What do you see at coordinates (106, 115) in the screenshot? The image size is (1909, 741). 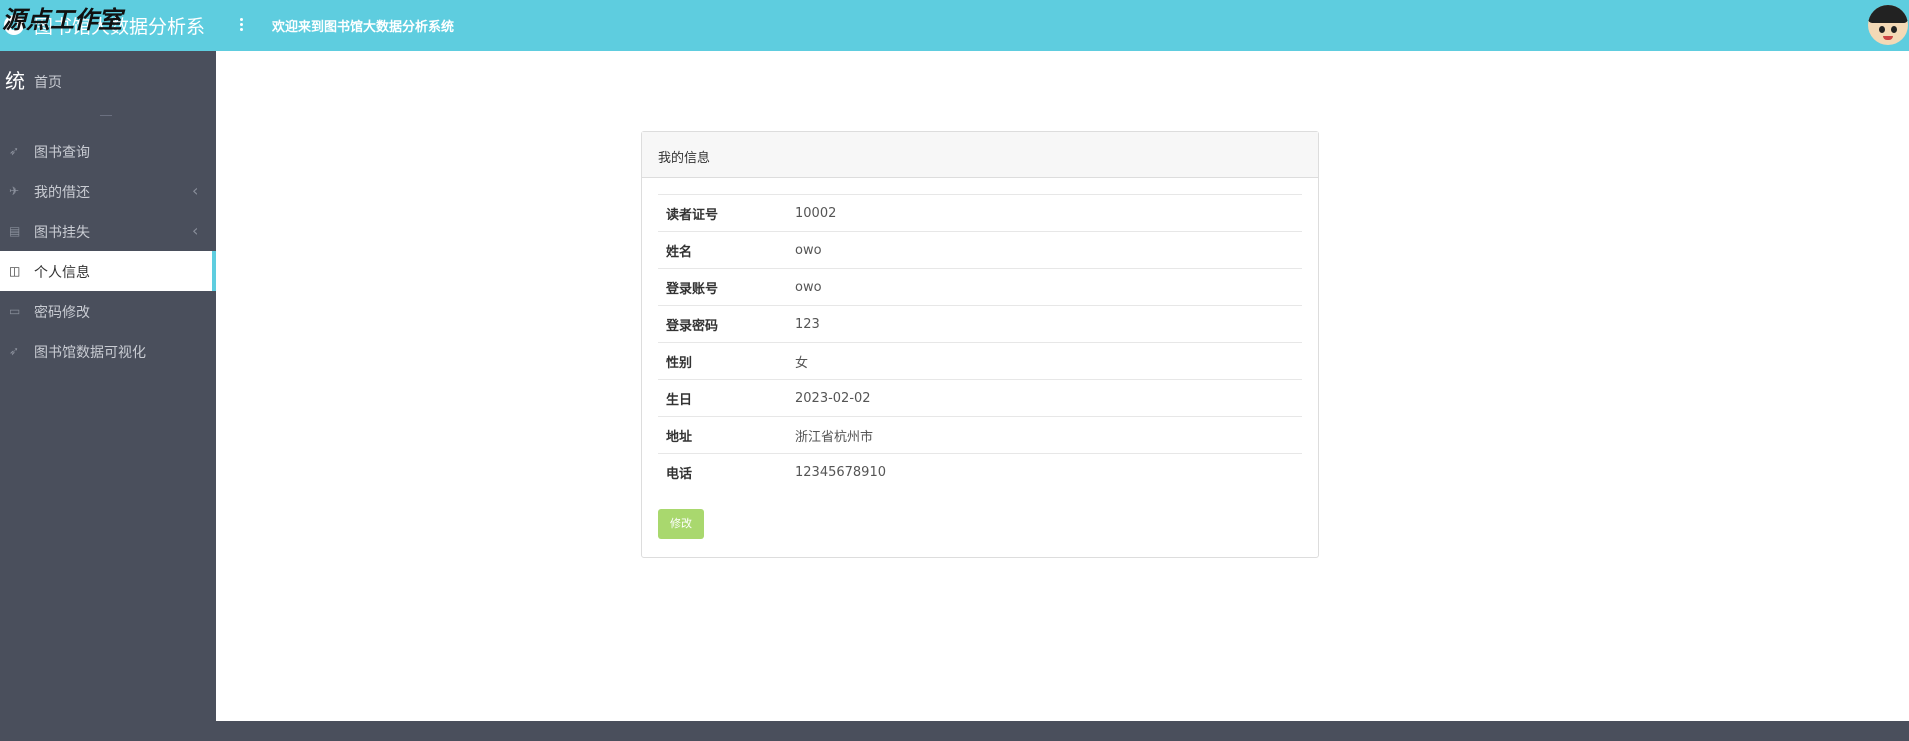 I see `sidebar-divider` at bounding box center [106, 115].